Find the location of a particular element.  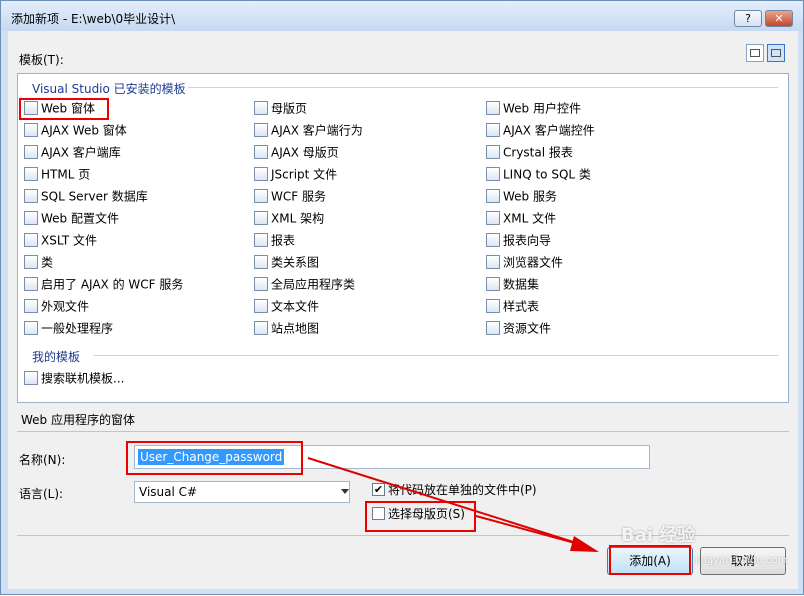

code-separate-option: ✔ 将代码放在单独的文件中(P) is located at coordinates (454, 490).